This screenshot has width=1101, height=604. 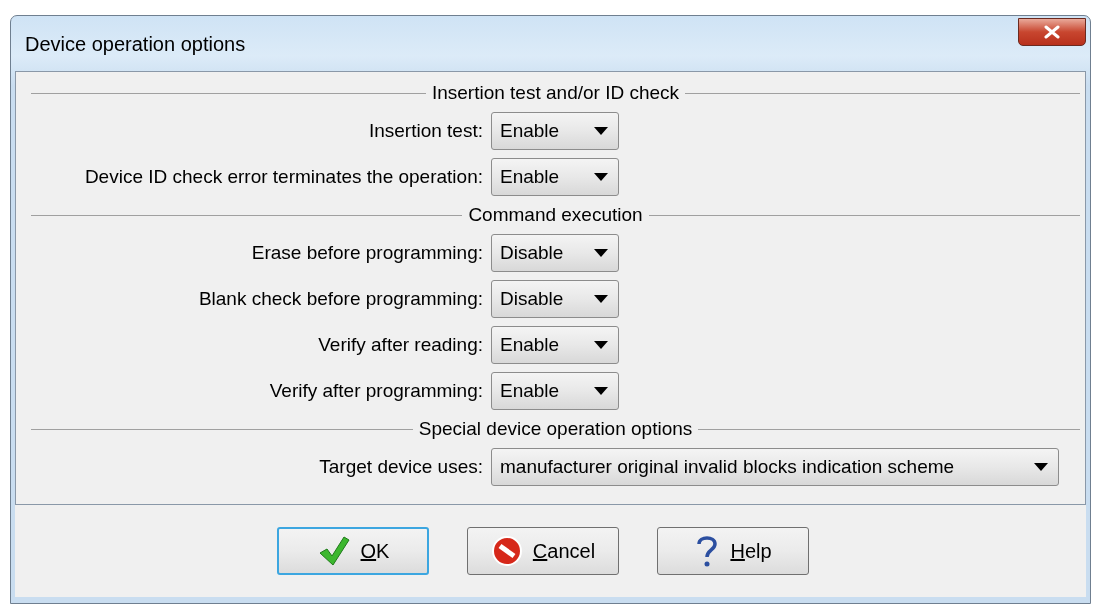 What do you see at coordinates (543, 551) in the screenshot?
I see `cancel-button: Cancel` at bounding box center [543, 551].